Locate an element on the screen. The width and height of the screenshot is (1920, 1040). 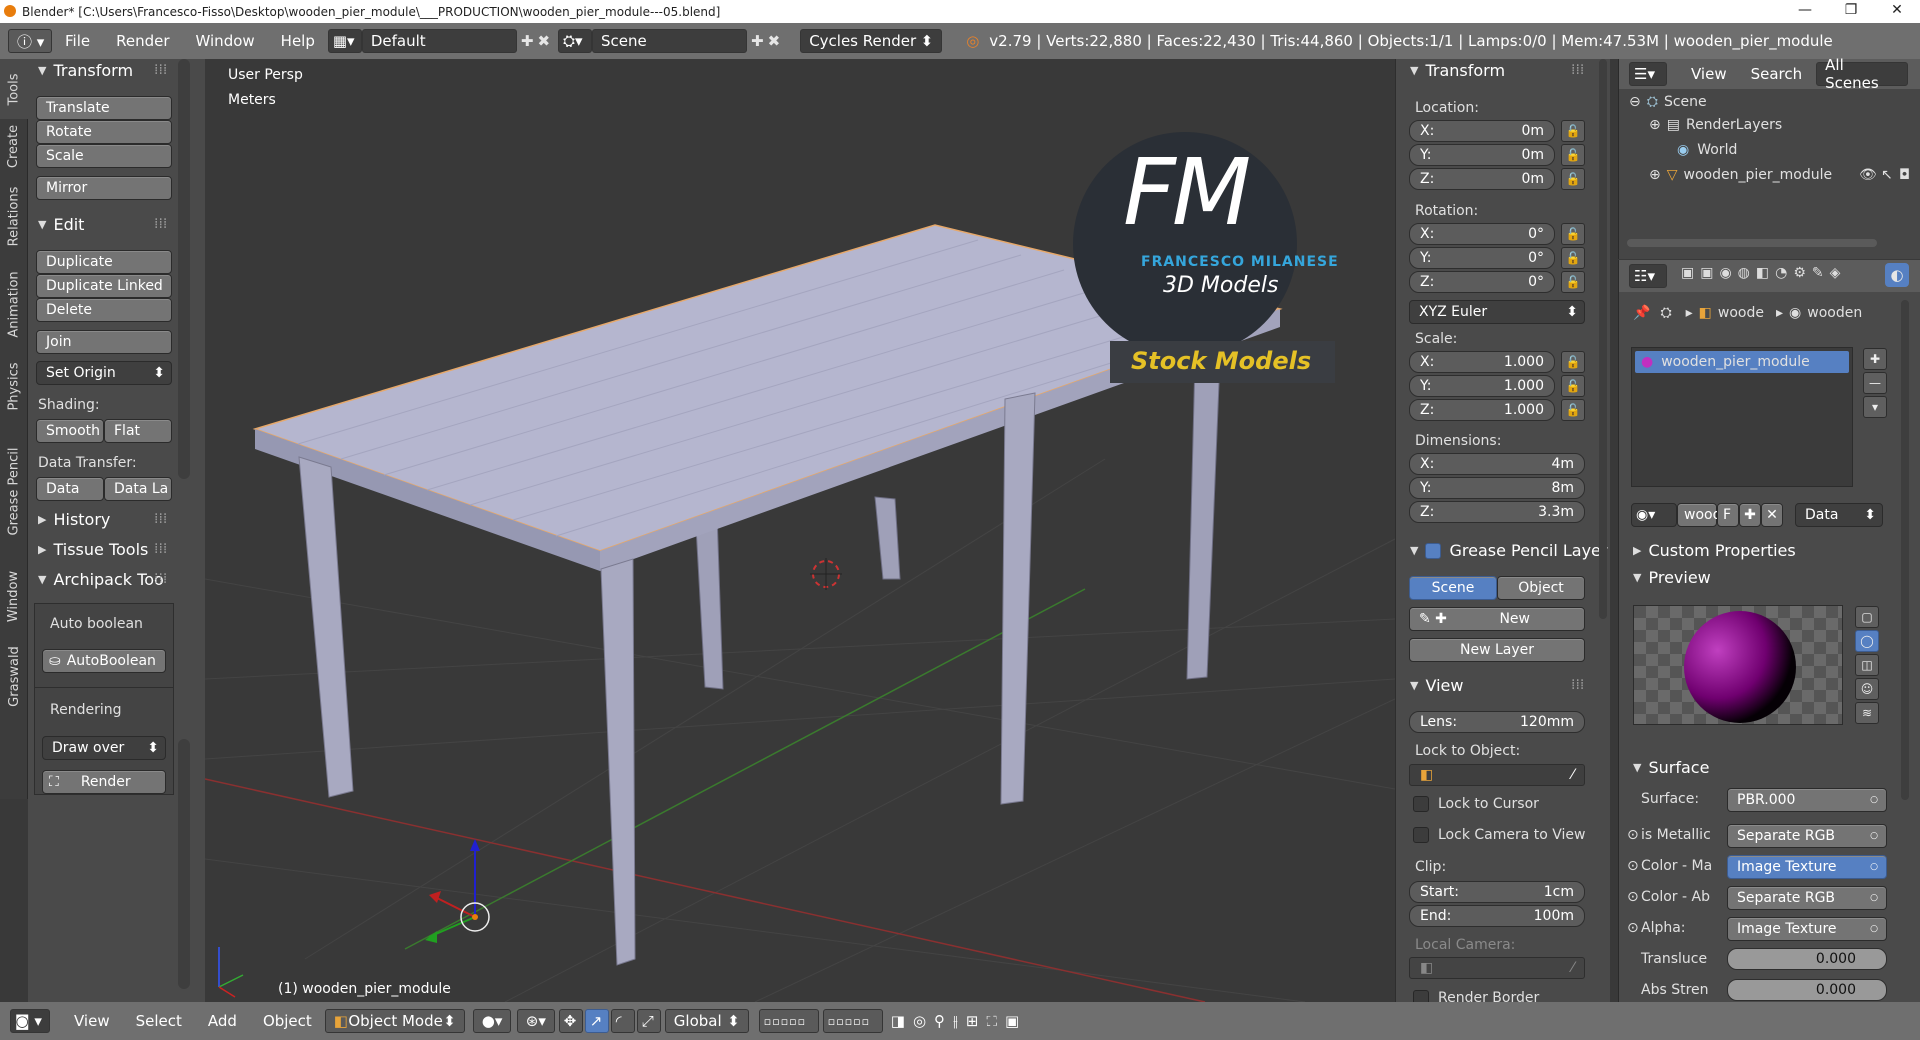
location-x-field: X: 0m is located at coordinates (1482, 131).